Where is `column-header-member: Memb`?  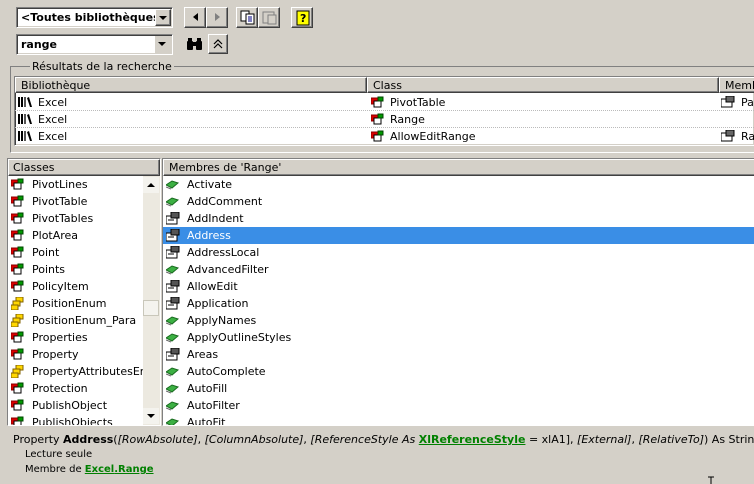
column-header-member: Memb is located at coordinates (736, 85).